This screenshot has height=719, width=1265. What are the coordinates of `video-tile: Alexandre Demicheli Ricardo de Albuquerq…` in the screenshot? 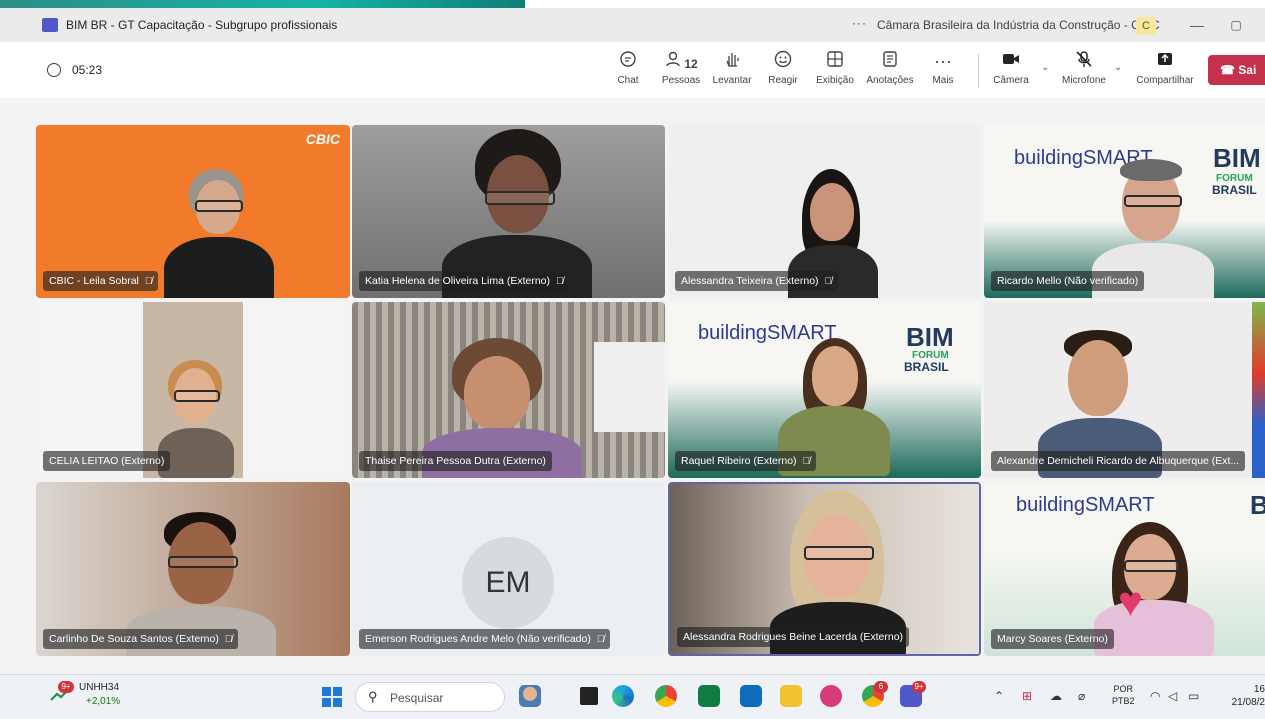 It's located at (1124, 390).